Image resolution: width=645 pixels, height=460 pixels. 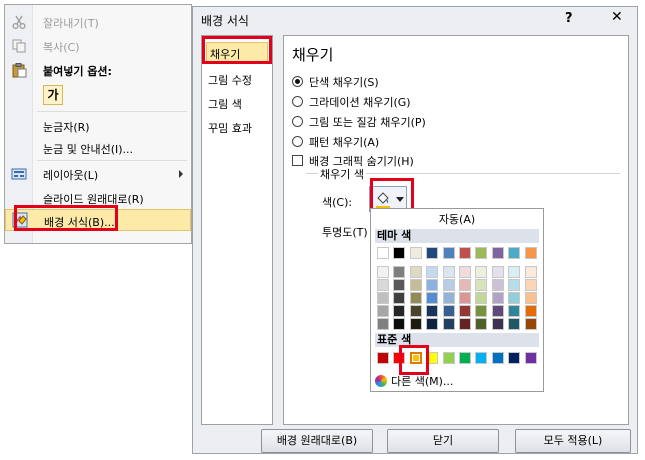 What do you see at coordinates (414, 360) in the screenshot?
I see `annotation-highlight-box` at bounding box center [414, 360].